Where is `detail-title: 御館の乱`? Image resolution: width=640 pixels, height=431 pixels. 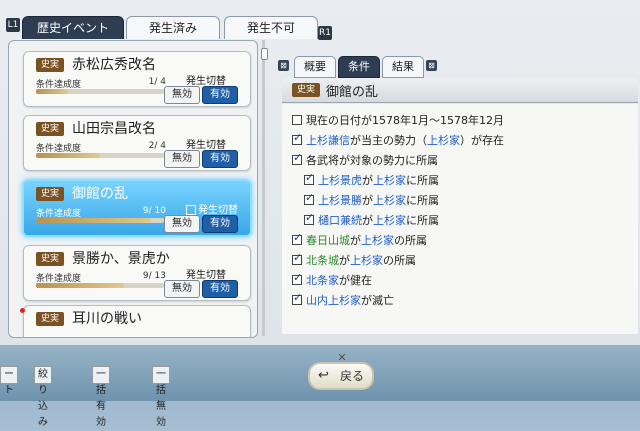 detail-title: 御館の乱 is located at coordinates (352, 92).